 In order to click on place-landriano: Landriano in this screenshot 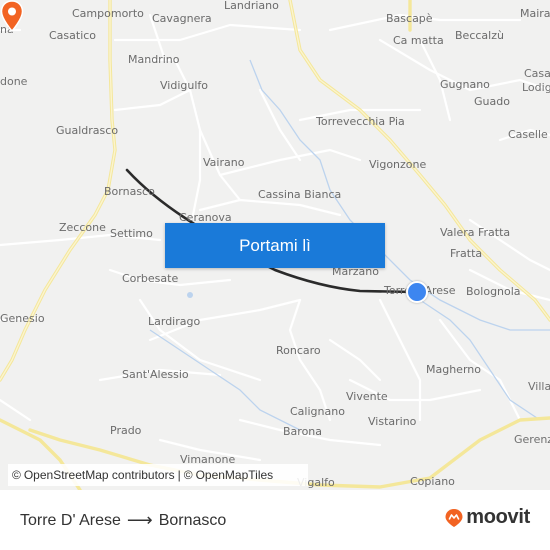, I will do `click(251, 6)`.